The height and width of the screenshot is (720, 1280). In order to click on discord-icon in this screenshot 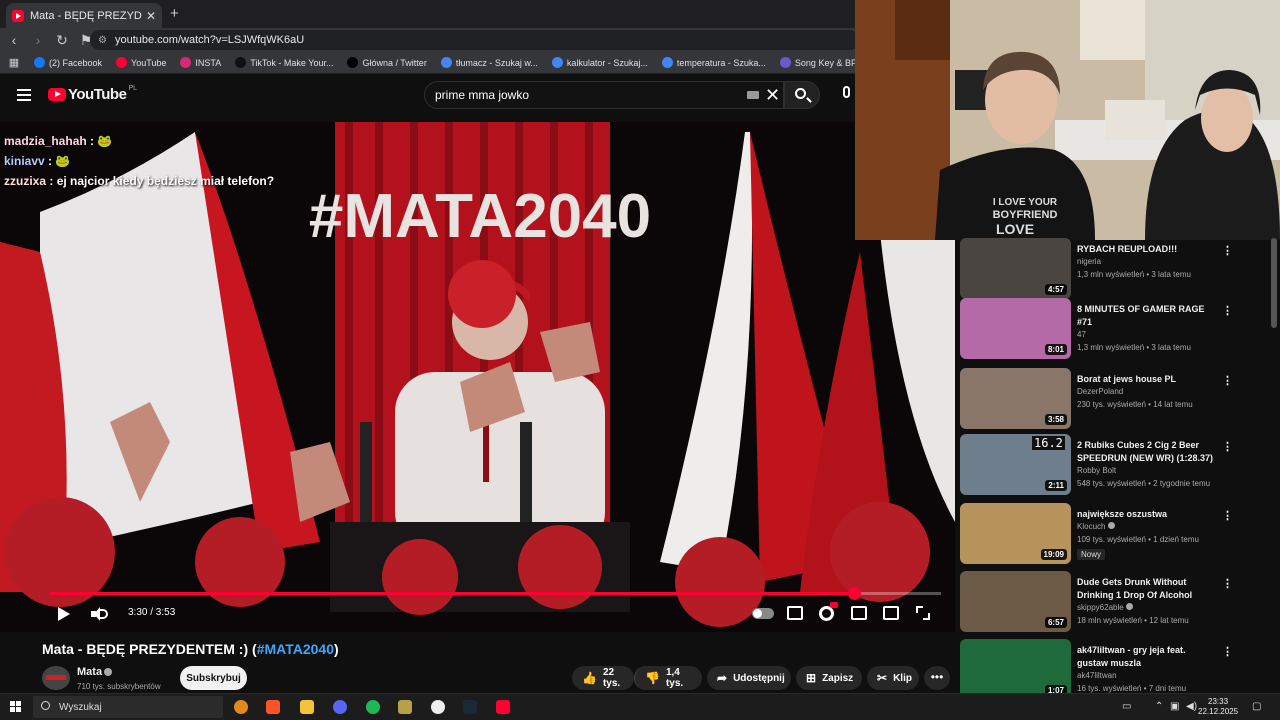, I will do `click(340, 707)`.